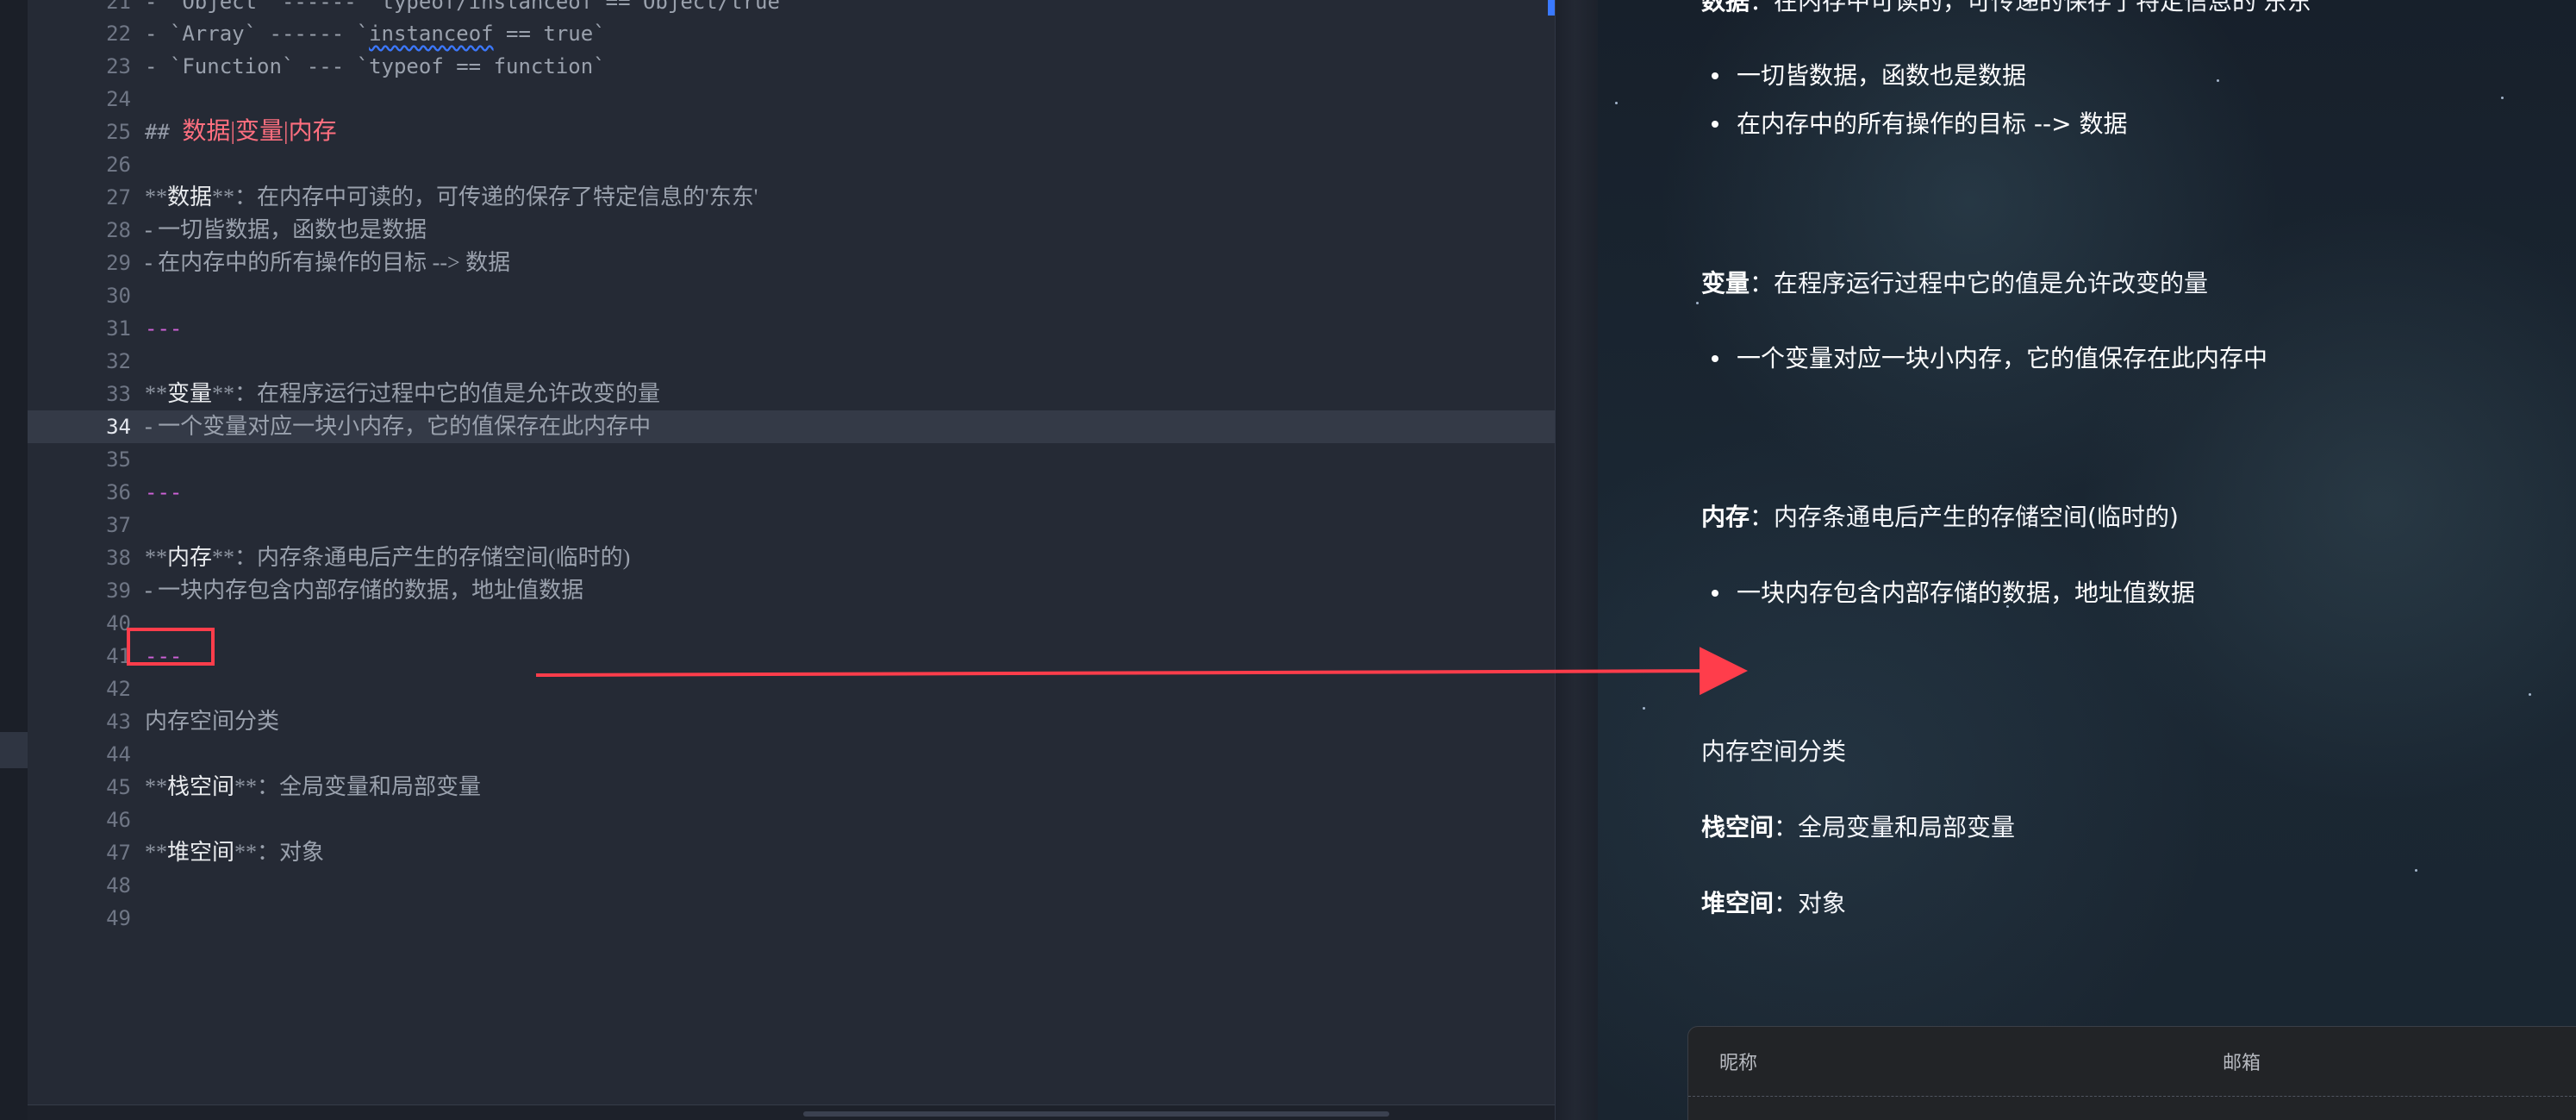 The width and height of the screenshot is (2576, 1120). I want to click on code-line-30: 30, so click(791, 295).